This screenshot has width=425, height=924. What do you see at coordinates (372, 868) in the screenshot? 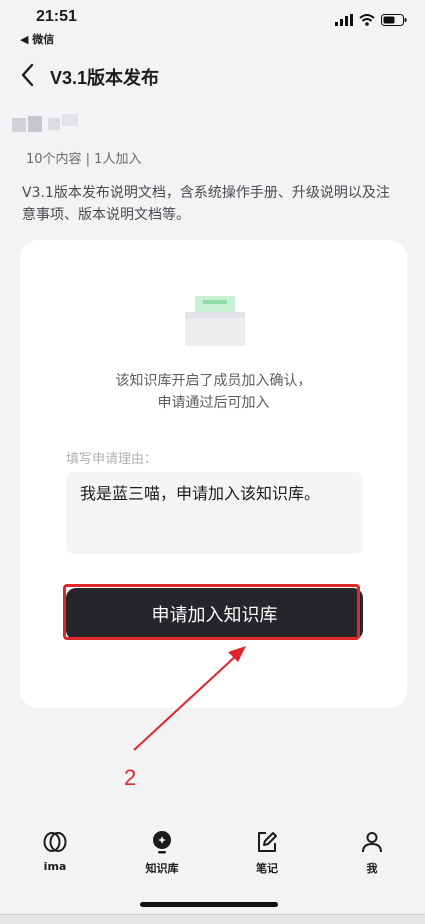
I see `tab-me-label: 我` at bounding box center [372, 868].